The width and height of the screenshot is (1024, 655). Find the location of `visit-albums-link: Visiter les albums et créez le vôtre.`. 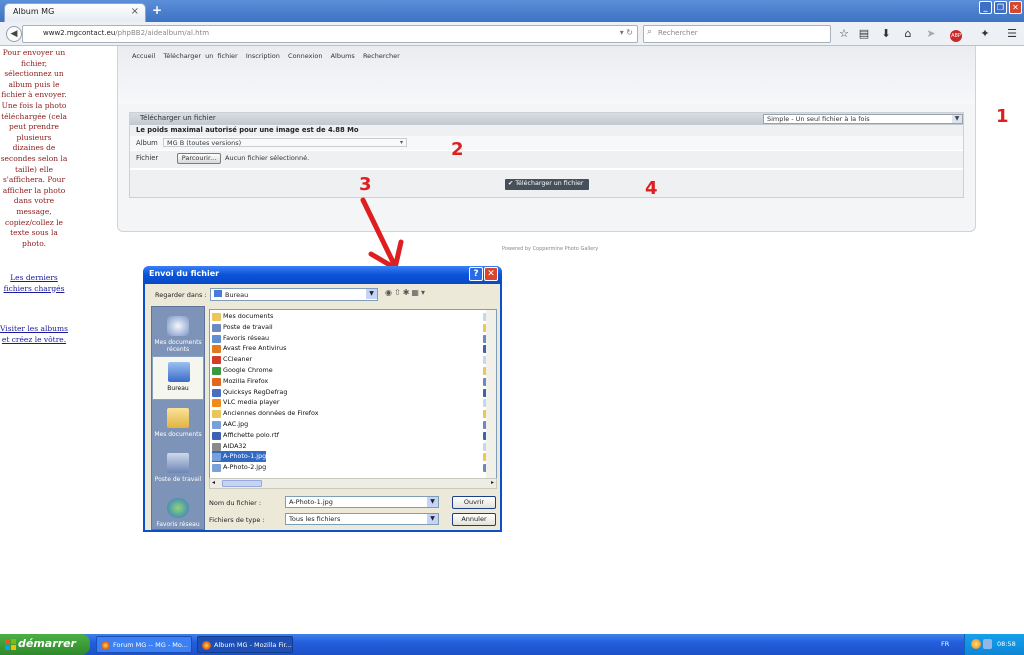

visit-albums-link: Visiter les albums et créez le vôtre. is located at coordinates (34, 334).